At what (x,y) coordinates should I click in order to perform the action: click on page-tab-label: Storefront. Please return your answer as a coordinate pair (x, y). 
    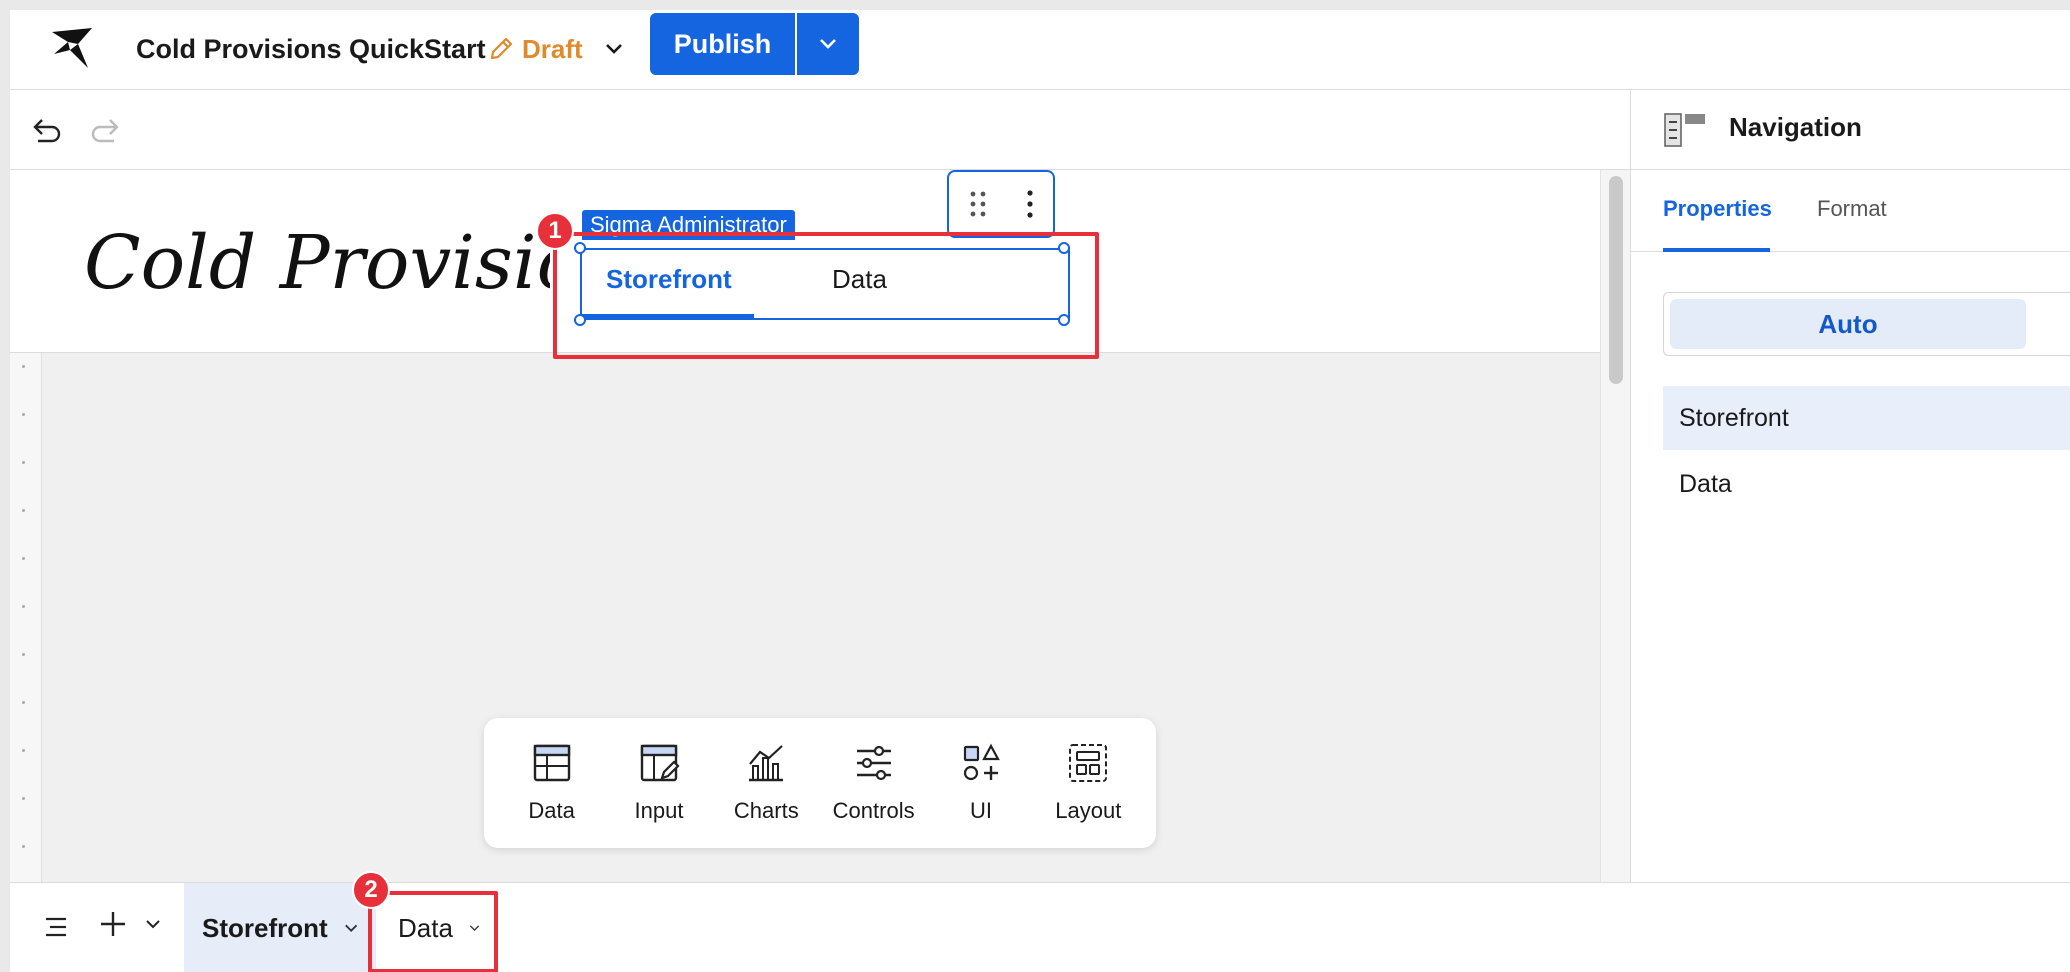
    Looking at the image, I should click on (265, 927).